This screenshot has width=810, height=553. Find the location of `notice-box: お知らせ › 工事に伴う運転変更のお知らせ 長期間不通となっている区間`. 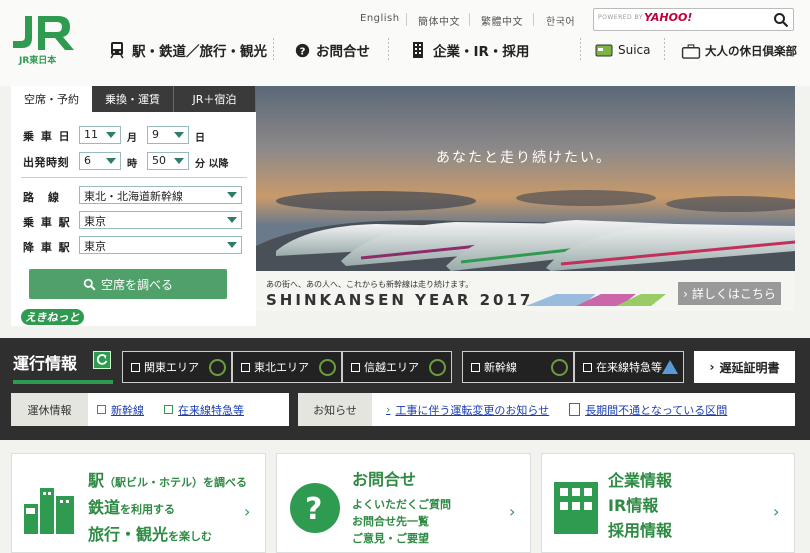

notice-box: お知らせ › 工事に伴う運転変更のお知らせ 長期間不通となっている区間 is located at coordinates (546, 409).